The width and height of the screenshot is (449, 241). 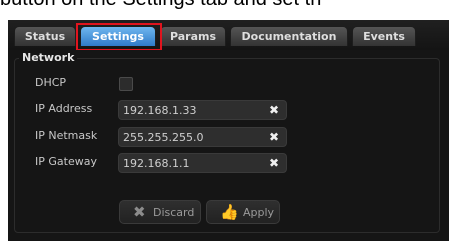 I want to click on thumbs-up-icon: 👍, so click(x=229, y=212).